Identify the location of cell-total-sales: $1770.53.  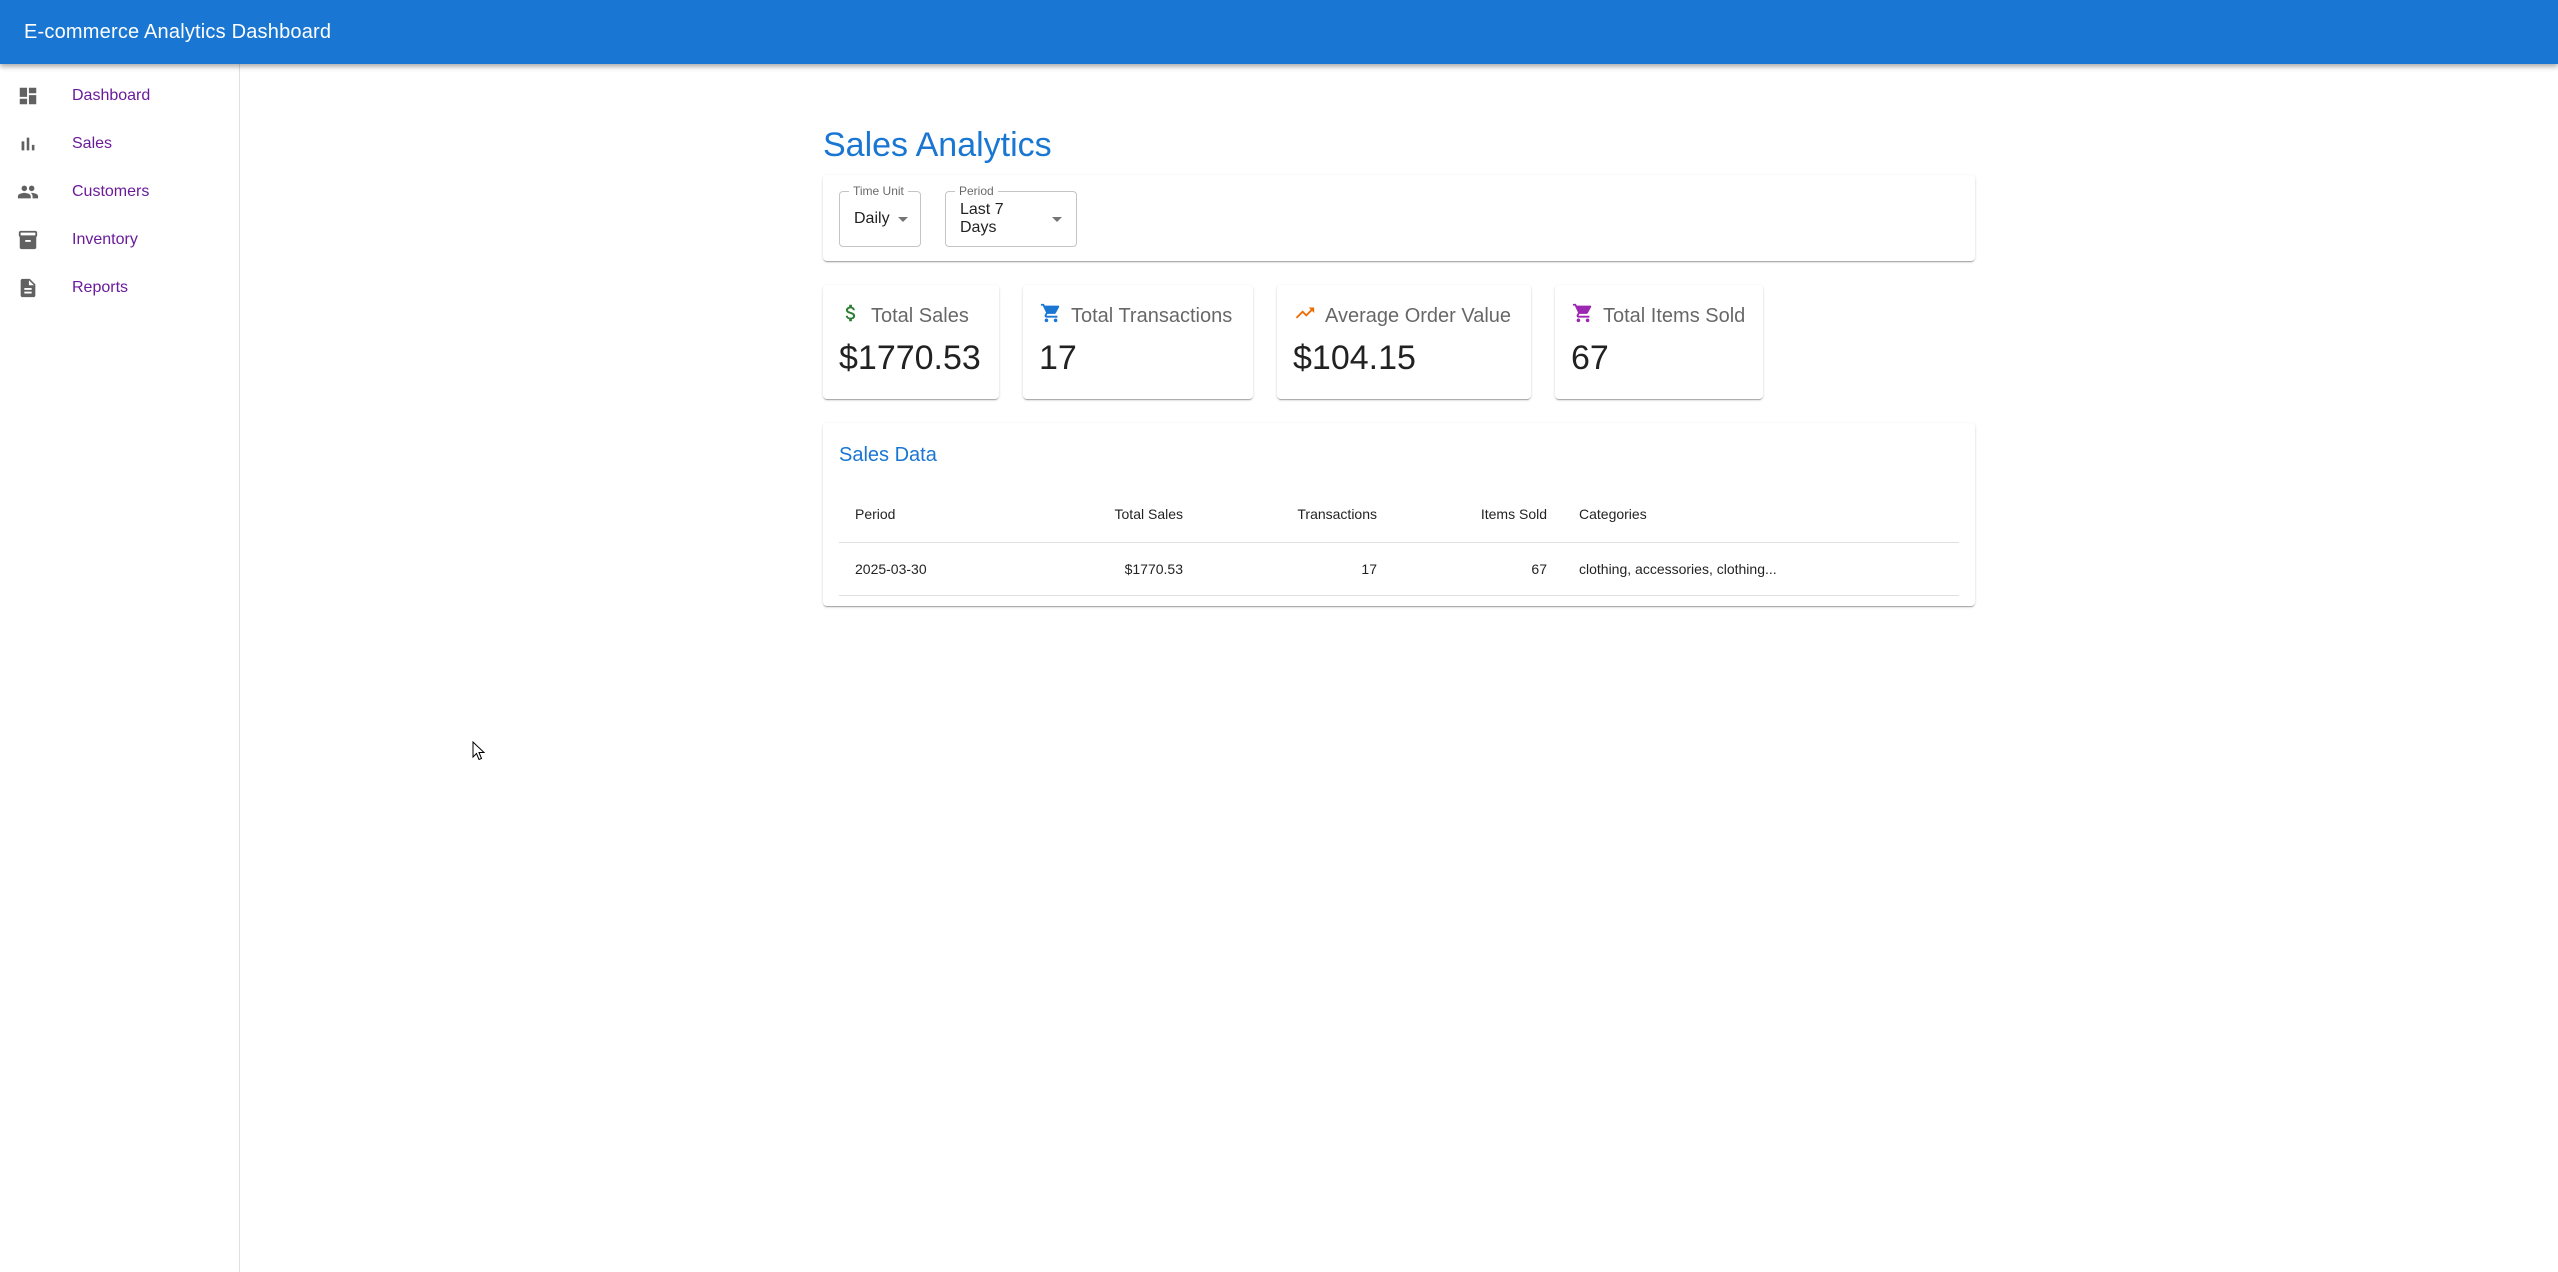
(1109, 569).